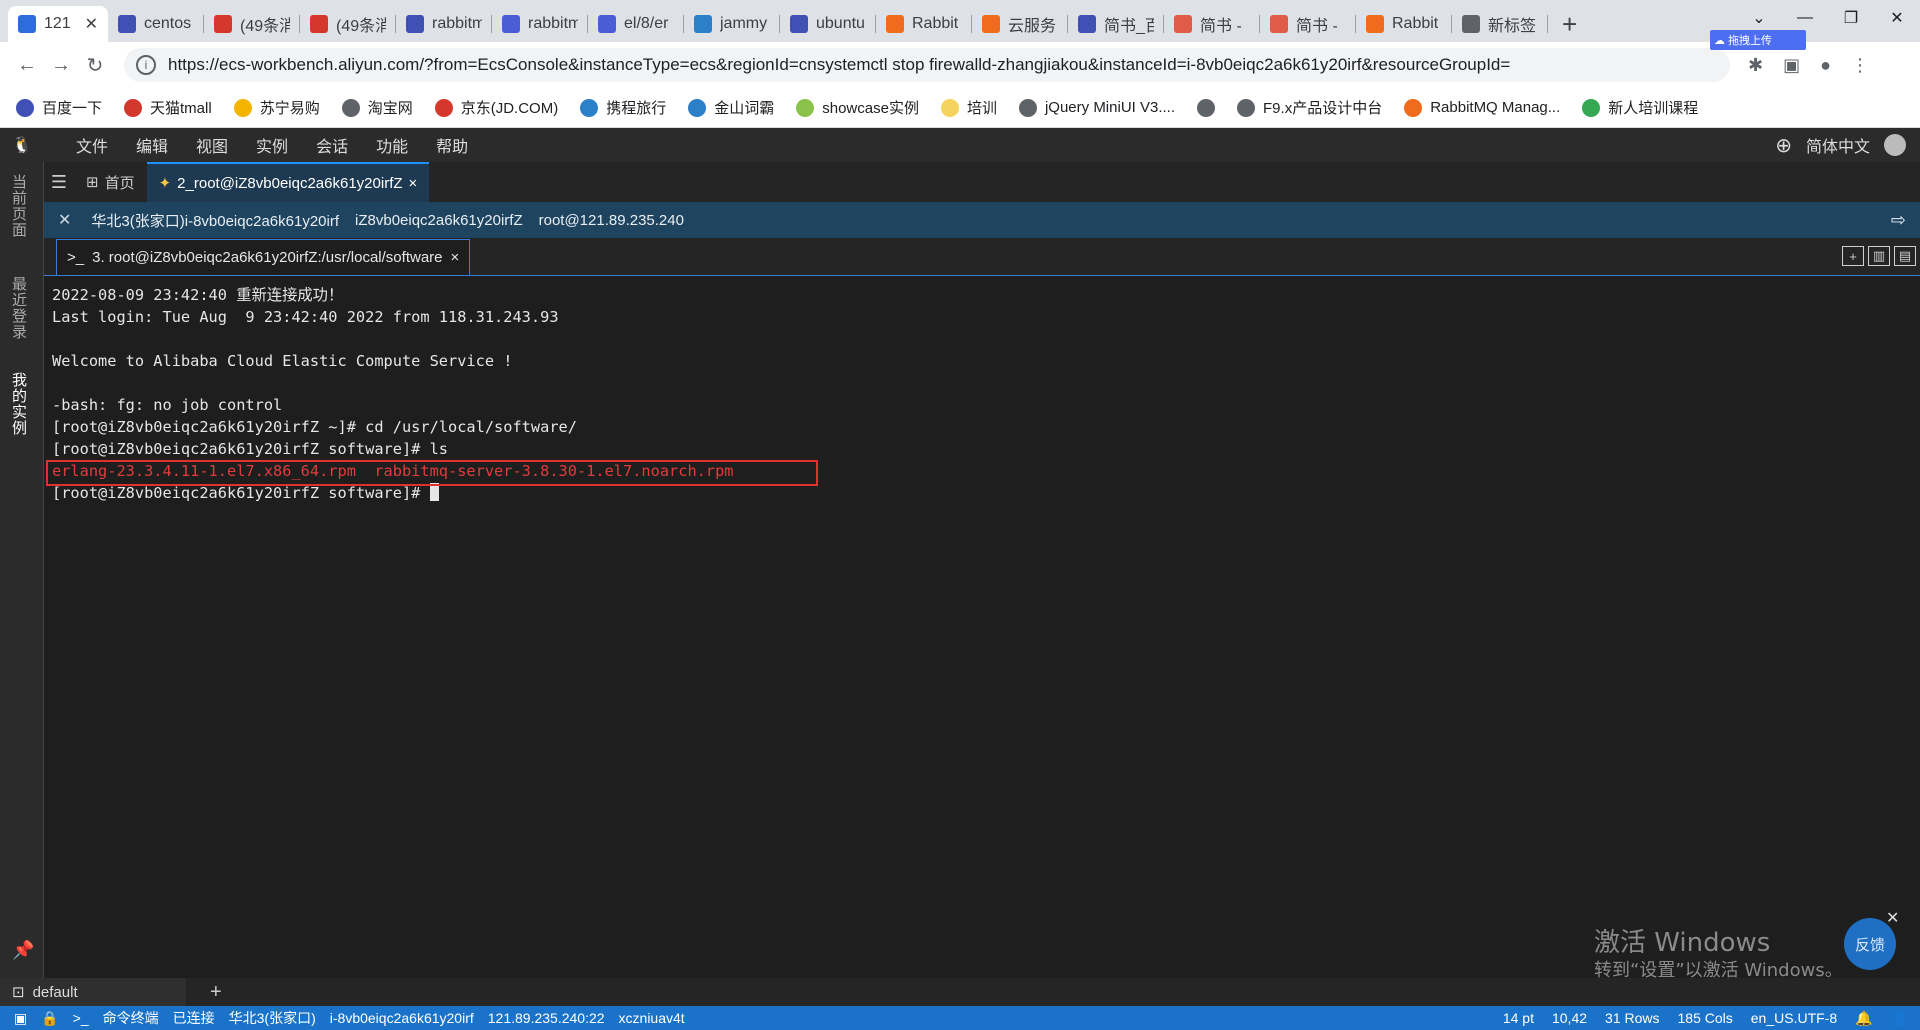 This screenshot has width=1920, height=1030. I want to click on menu-item: 帮助, so click(452, 145).